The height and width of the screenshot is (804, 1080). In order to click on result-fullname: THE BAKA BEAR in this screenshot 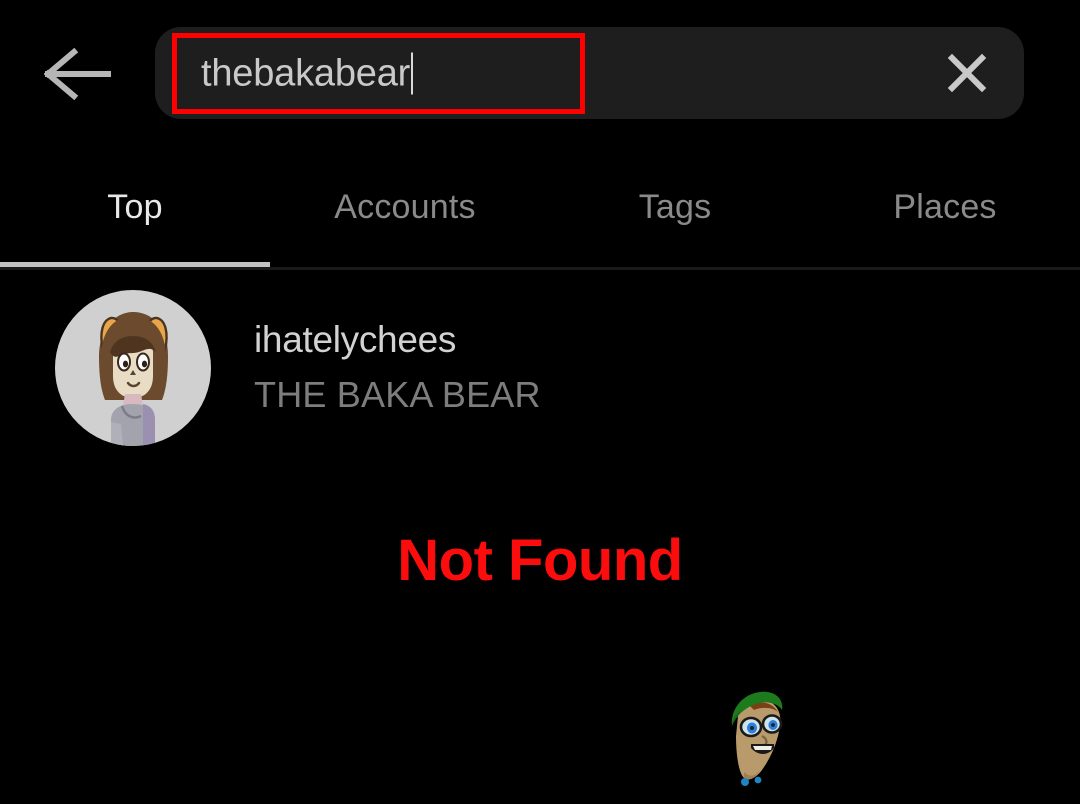, I will do `click(397, 394)`.